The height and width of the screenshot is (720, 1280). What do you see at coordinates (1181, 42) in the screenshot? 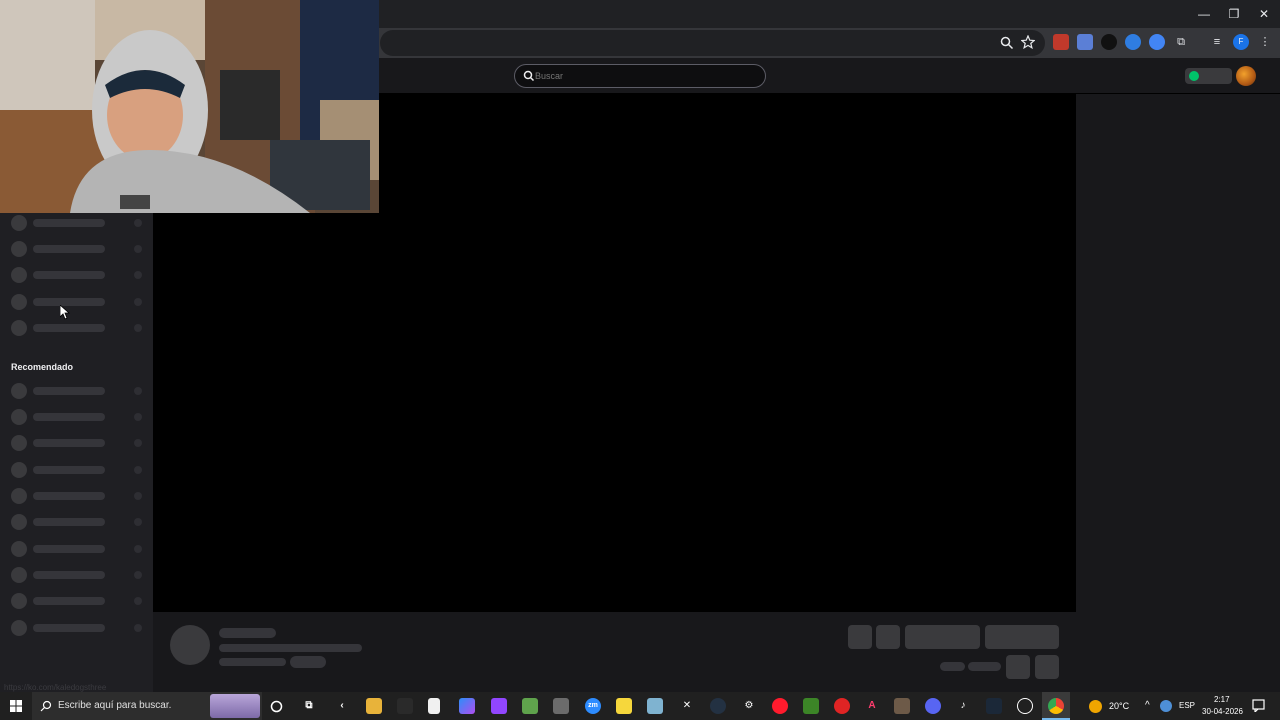
I see `puzzle-icon: ⧉` at bounding box center [1181, 42].